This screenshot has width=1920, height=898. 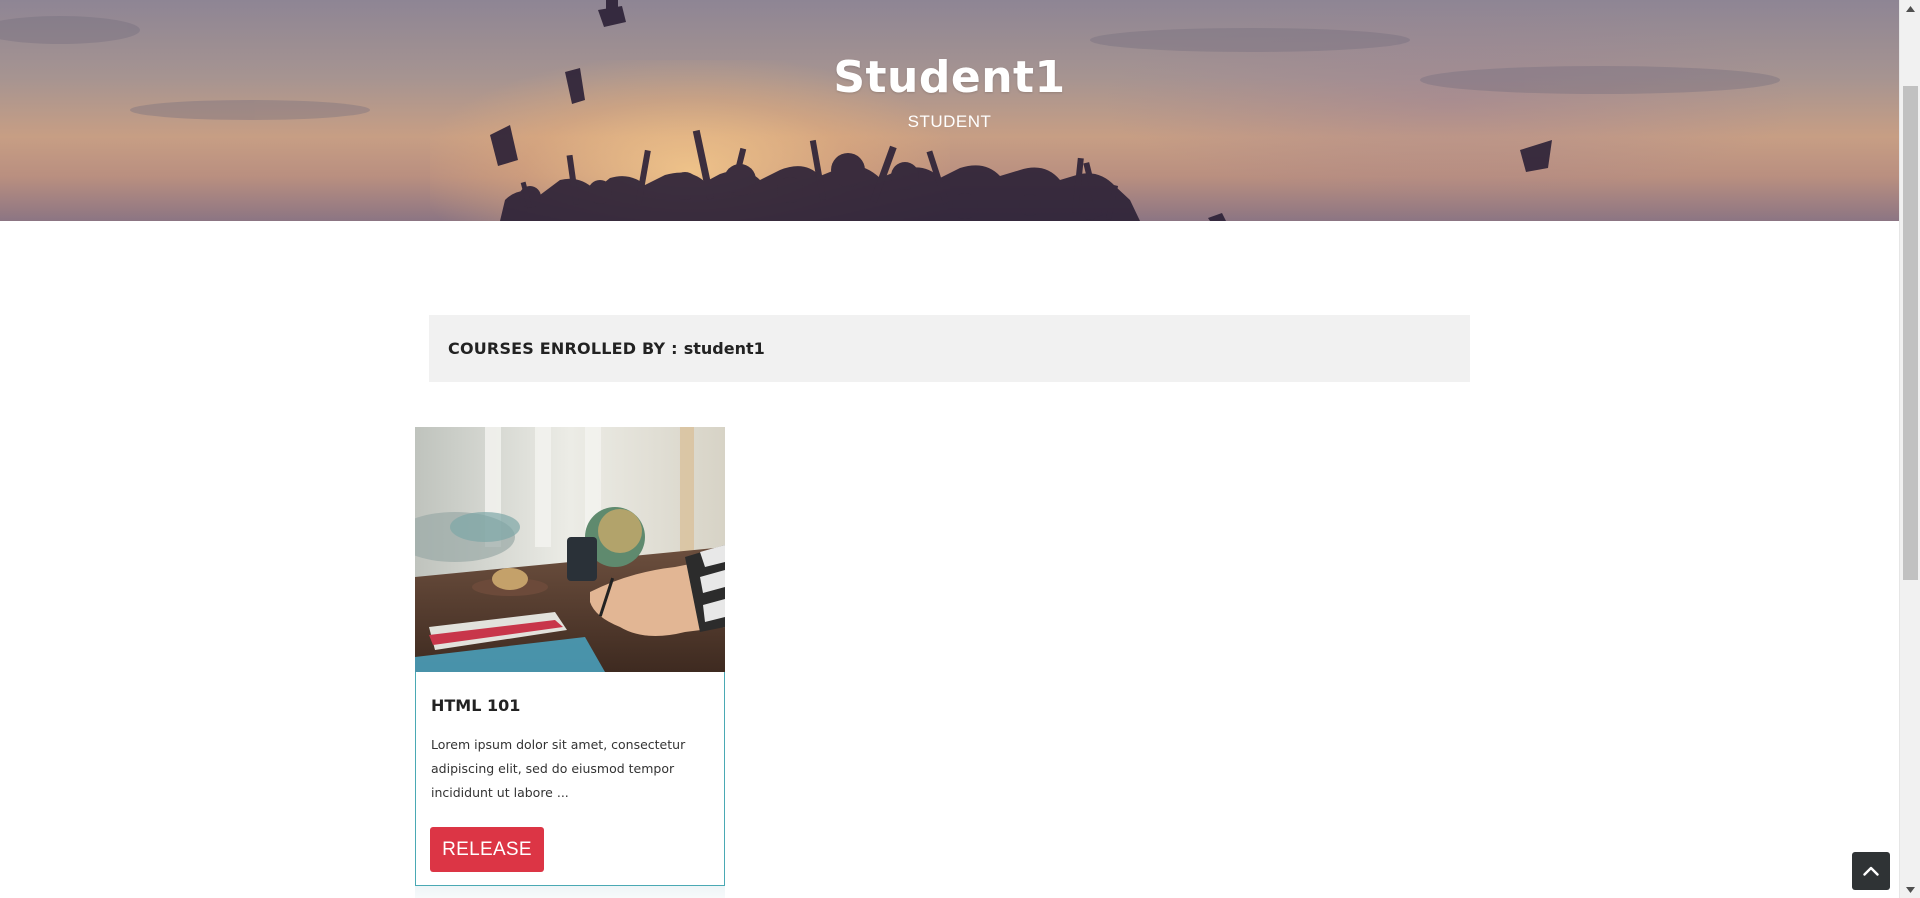 I want to click on enrolled-courses-heading: COURSES ENROLLED BY : student1, so click(x=949, y=348).